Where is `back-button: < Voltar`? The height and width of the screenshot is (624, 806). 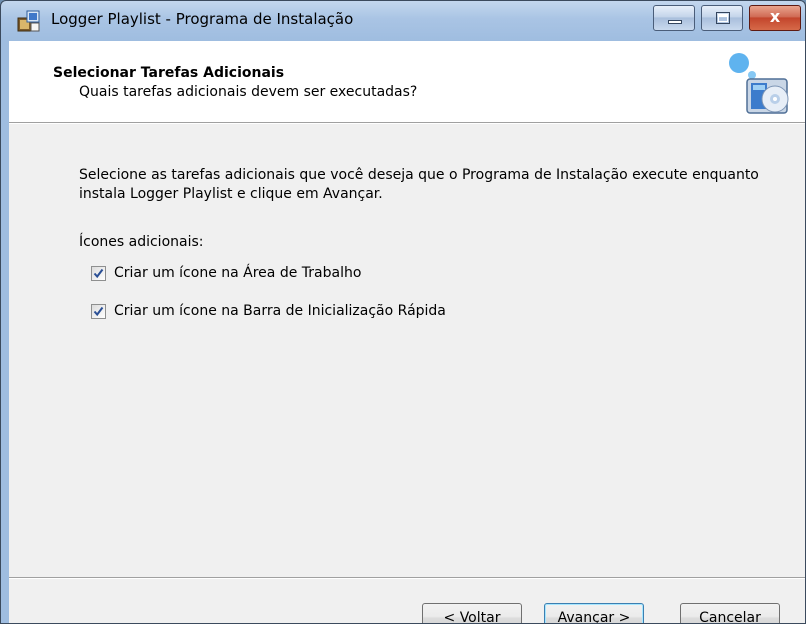 back-button: < Voltar is located at coordinates (472, 613).